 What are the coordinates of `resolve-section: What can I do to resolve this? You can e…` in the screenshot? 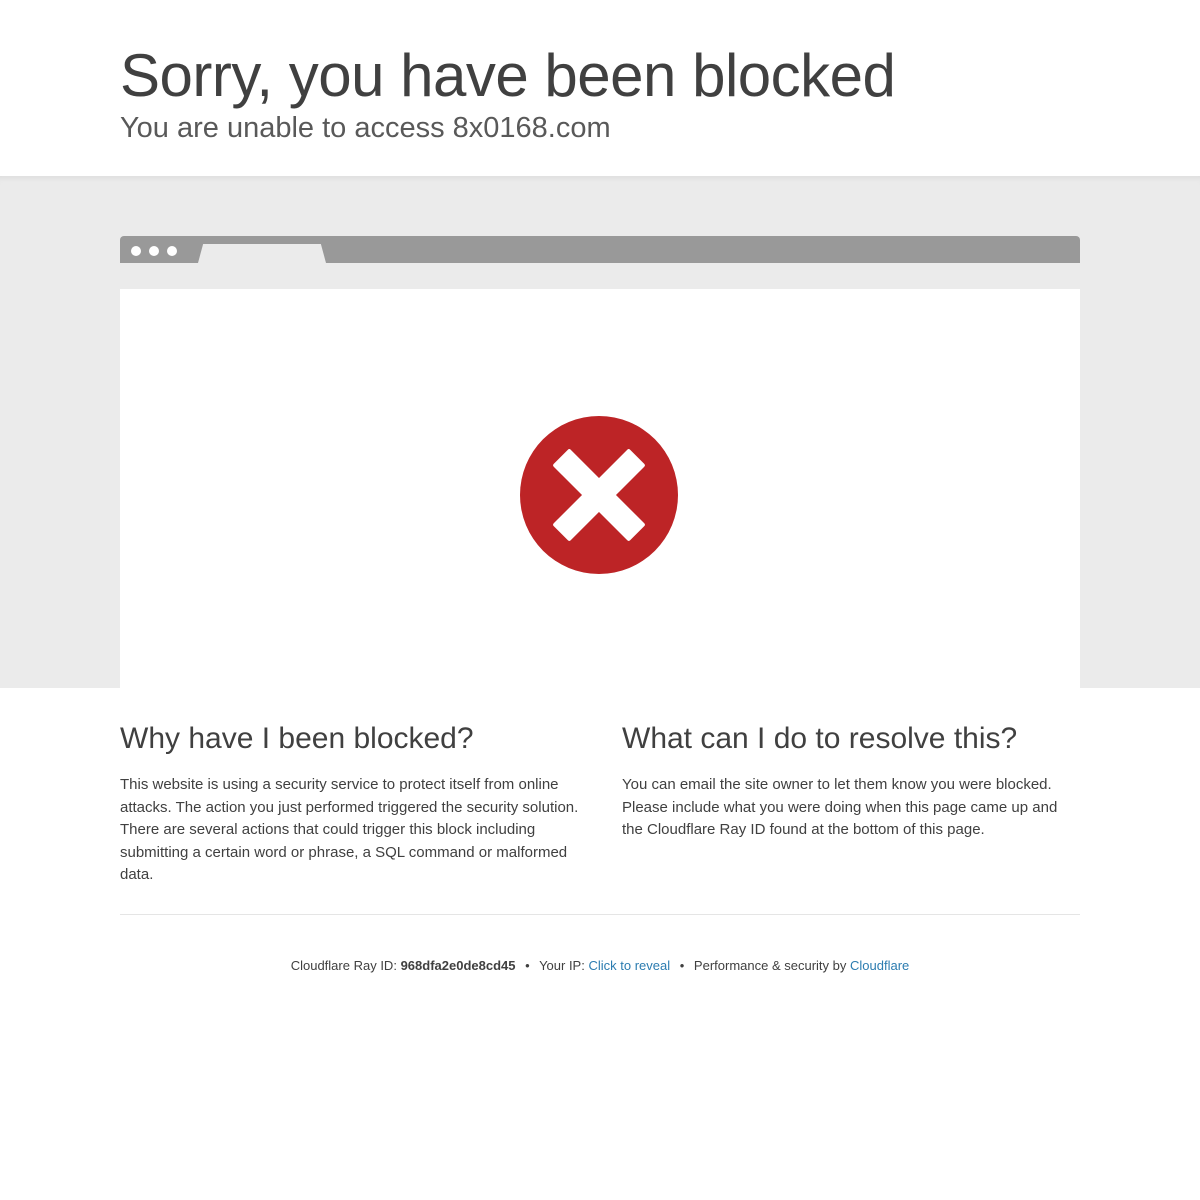 It's located at (852, 780).